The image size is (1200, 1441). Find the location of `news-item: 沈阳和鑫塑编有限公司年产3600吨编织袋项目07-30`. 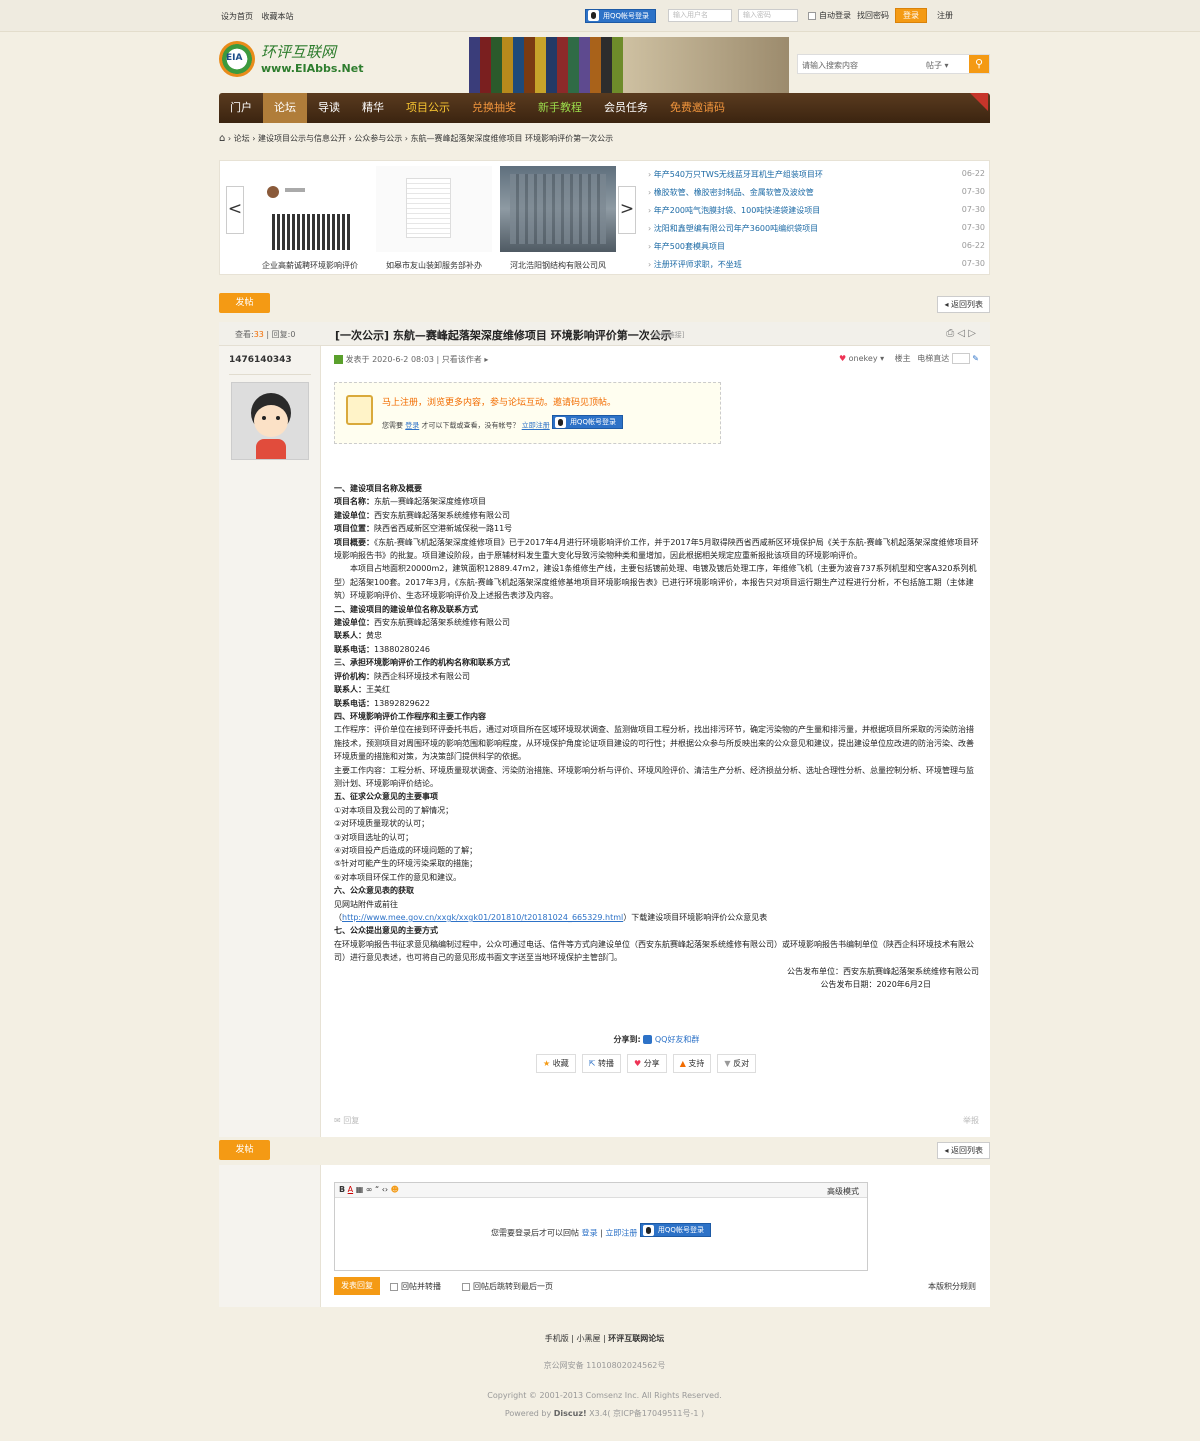

news-item: 沈阳和鑫塑编有限公司年产3600吨编织袋项目07-30 is located at coordinates (816, 232).